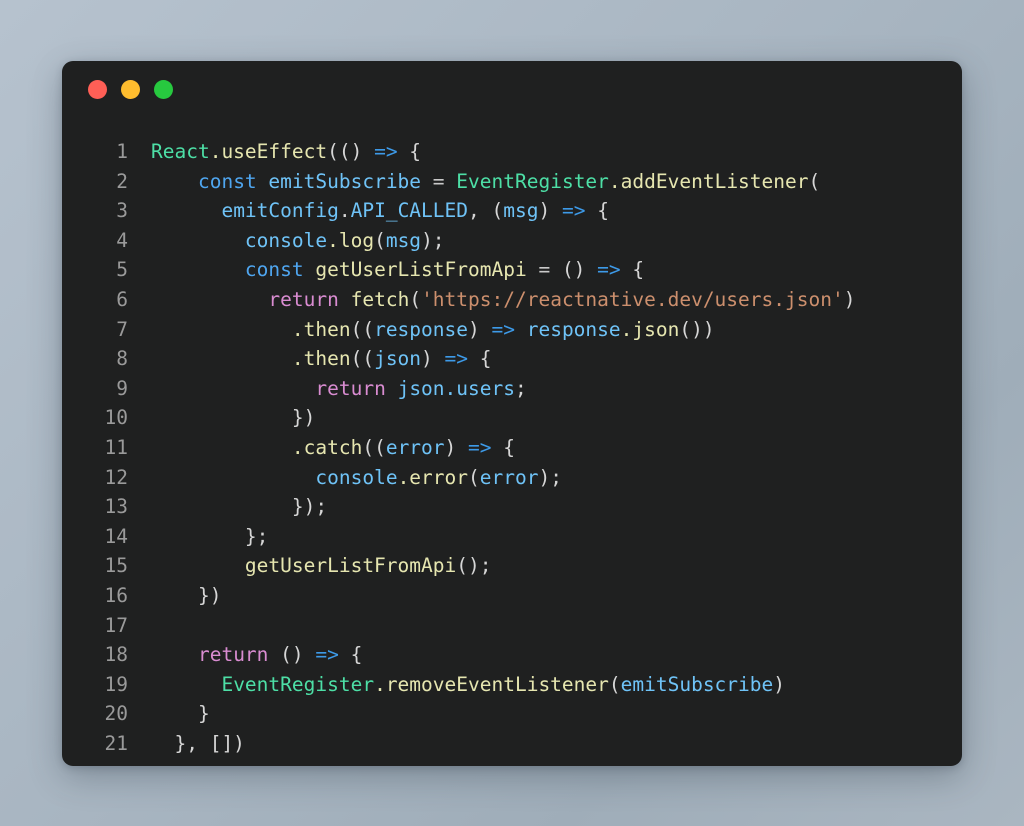 The width and height of the screenshot is (1024, 826). Describe the element at coordinates (398, 359) in the screenshot. I see `code-token: json` at that location.